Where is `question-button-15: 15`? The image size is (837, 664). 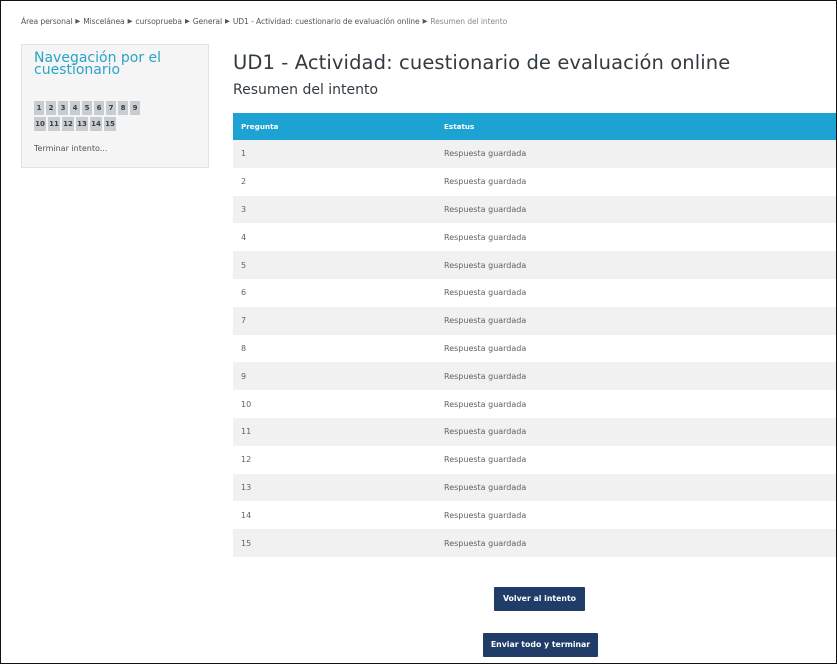
question-button-15: 15 is located at coordinates (110, 124).